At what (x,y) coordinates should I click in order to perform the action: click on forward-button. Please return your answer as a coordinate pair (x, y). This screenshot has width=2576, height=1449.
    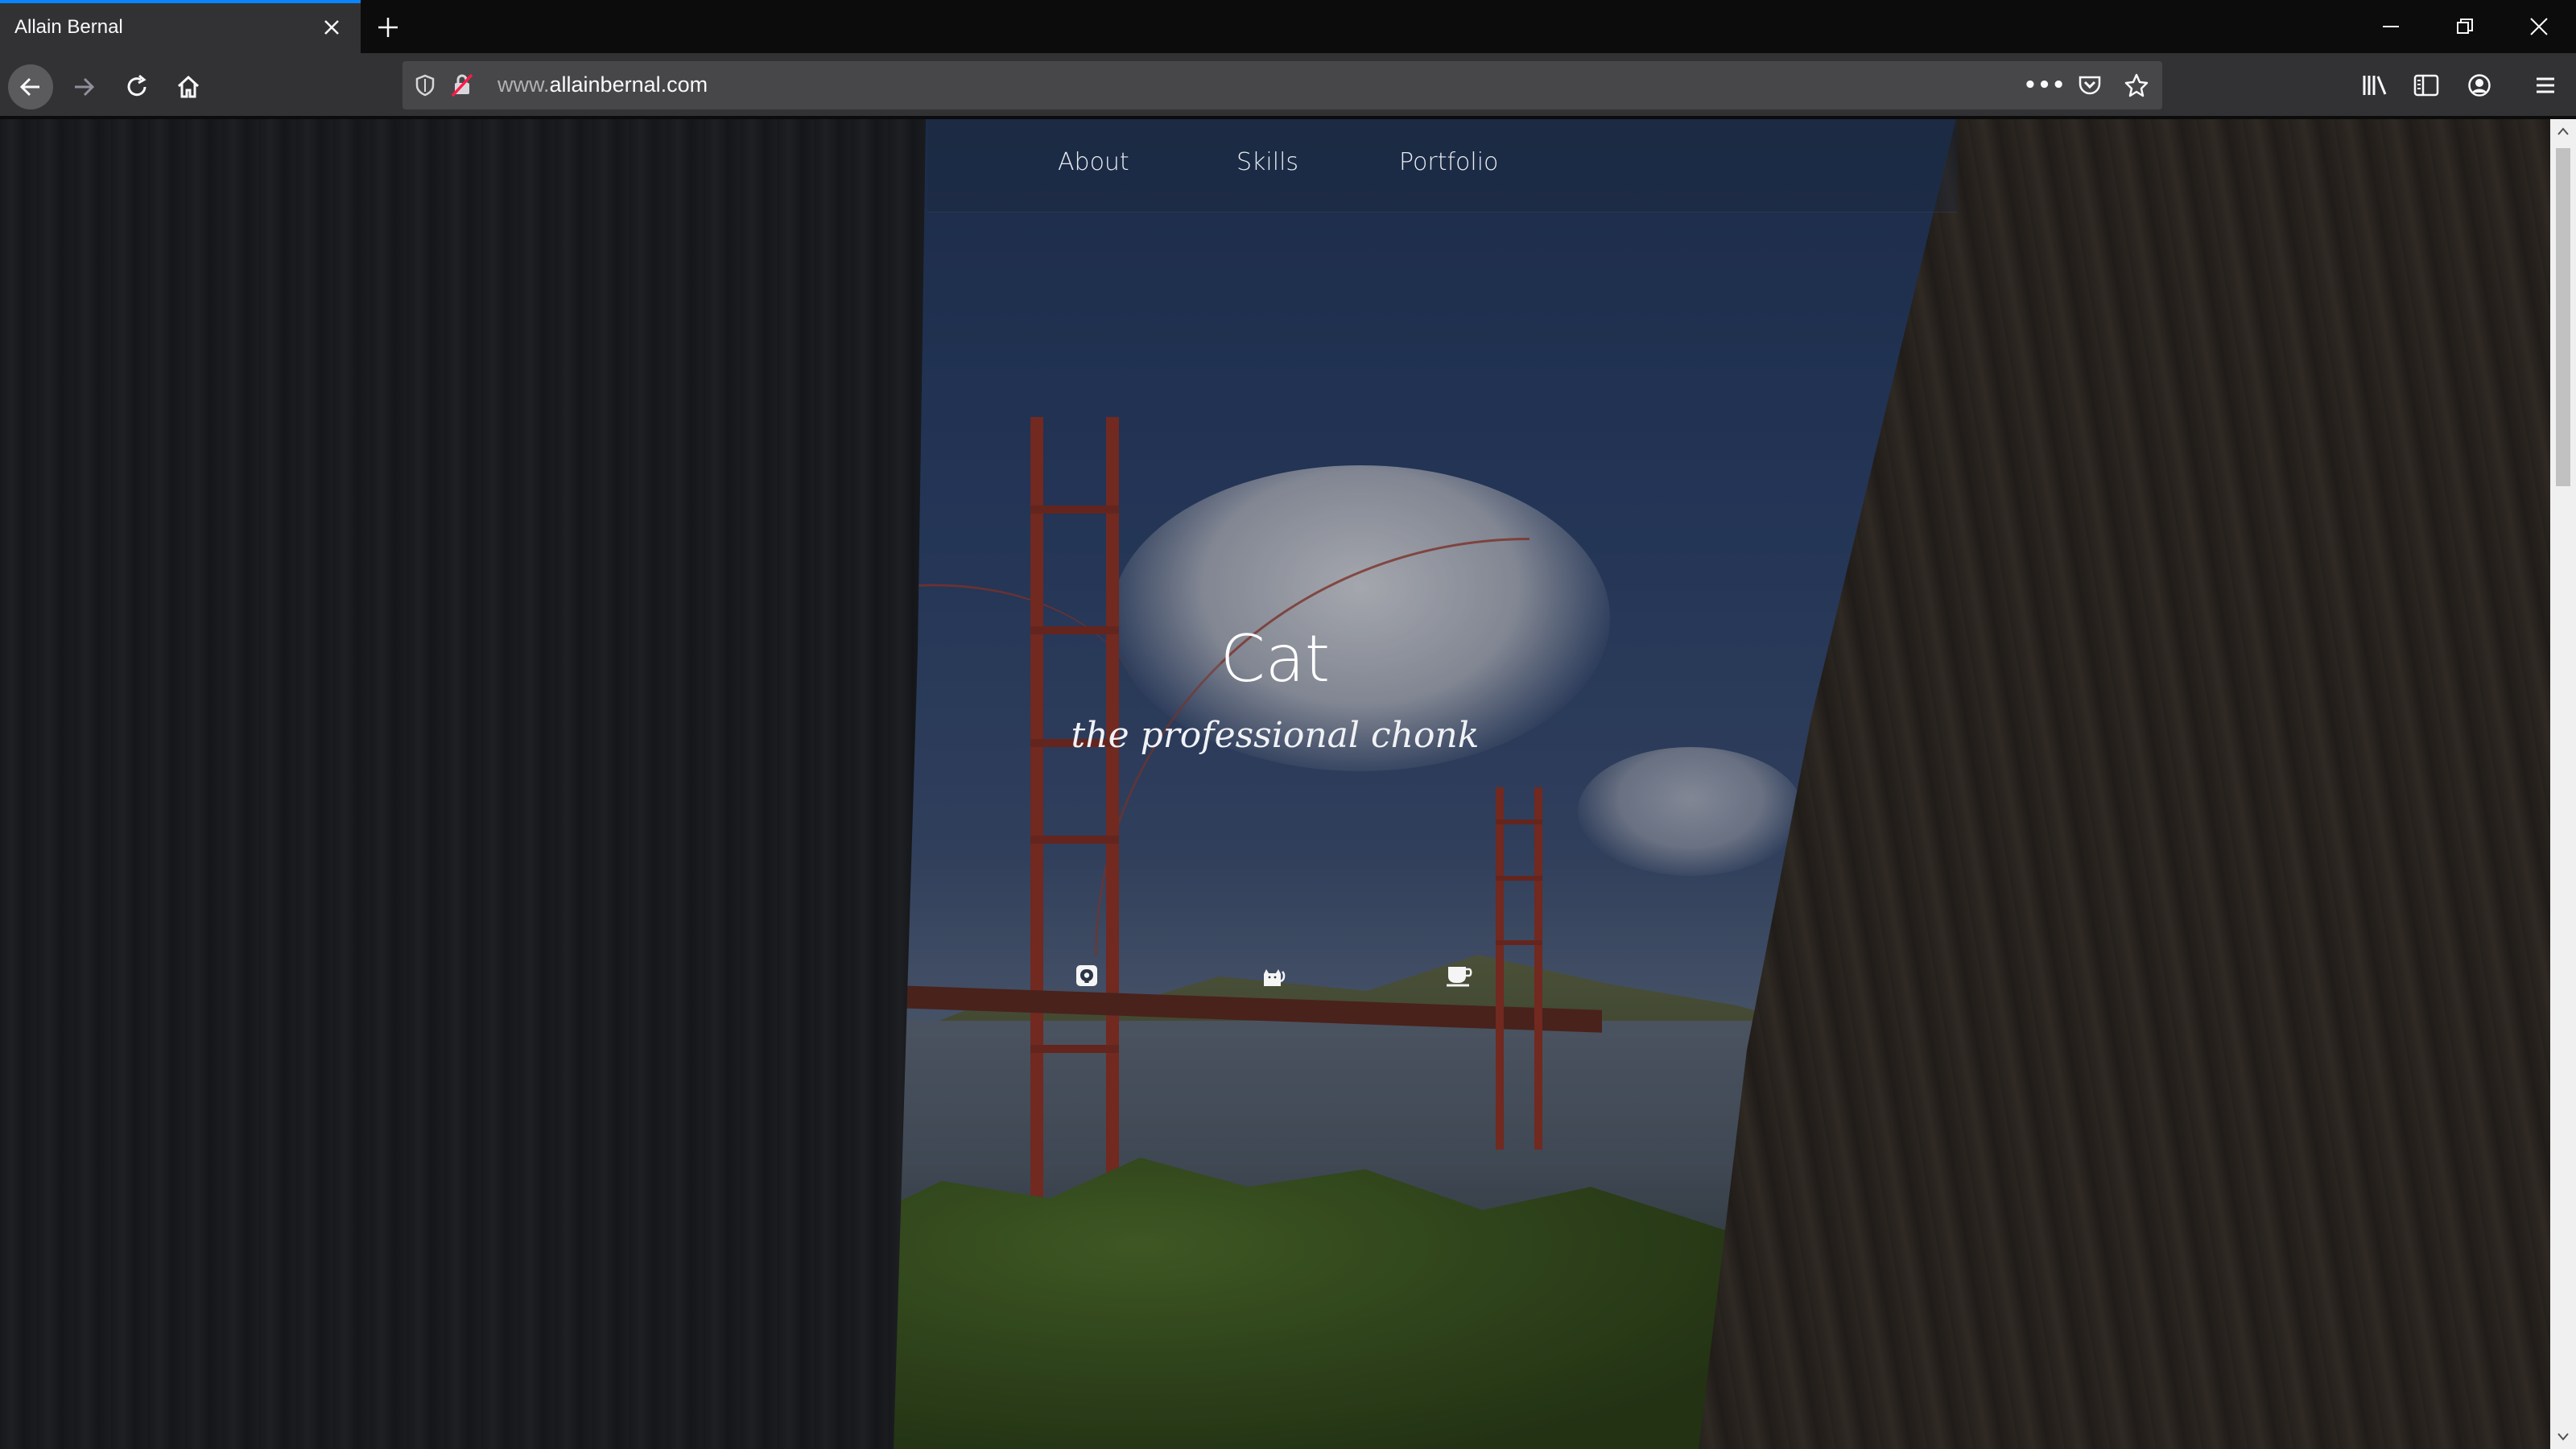
    Looking at the image, I should click on (83, 86).